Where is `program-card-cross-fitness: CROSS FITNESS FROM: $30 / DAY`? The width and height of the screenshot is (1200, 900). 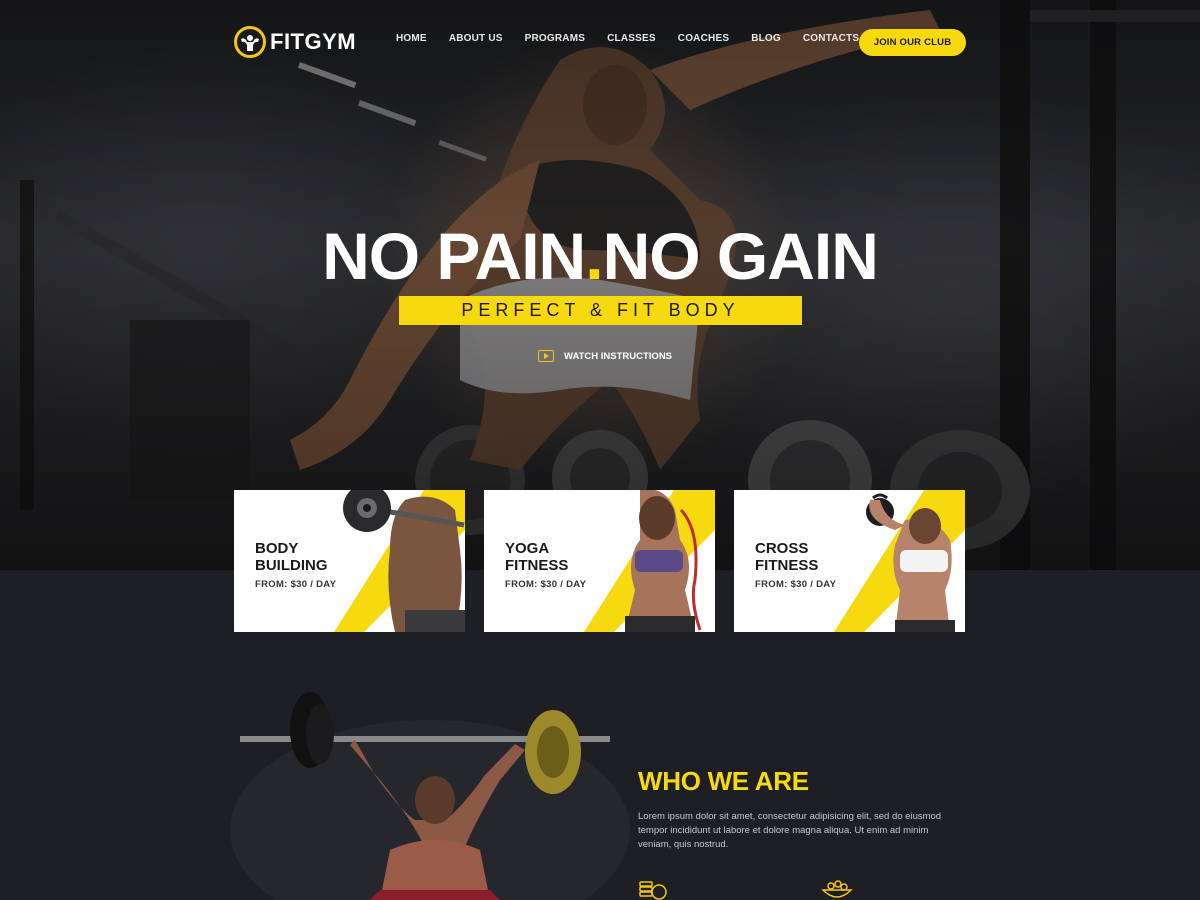
program-card-cross-fitness: CROSS FITNESS FROM: $30 / DAY is located at coordinates (849, 561).